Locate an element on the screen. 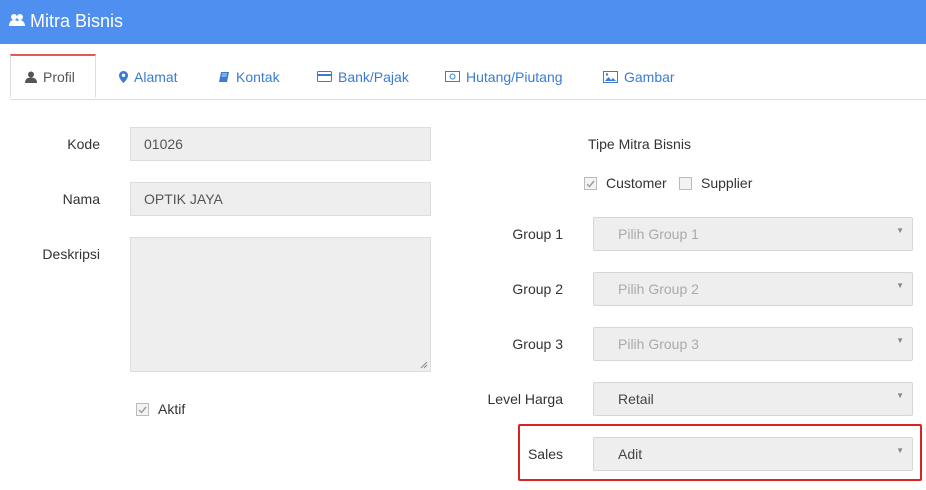  resize-handle-icon is located at coordinates (424, 365).